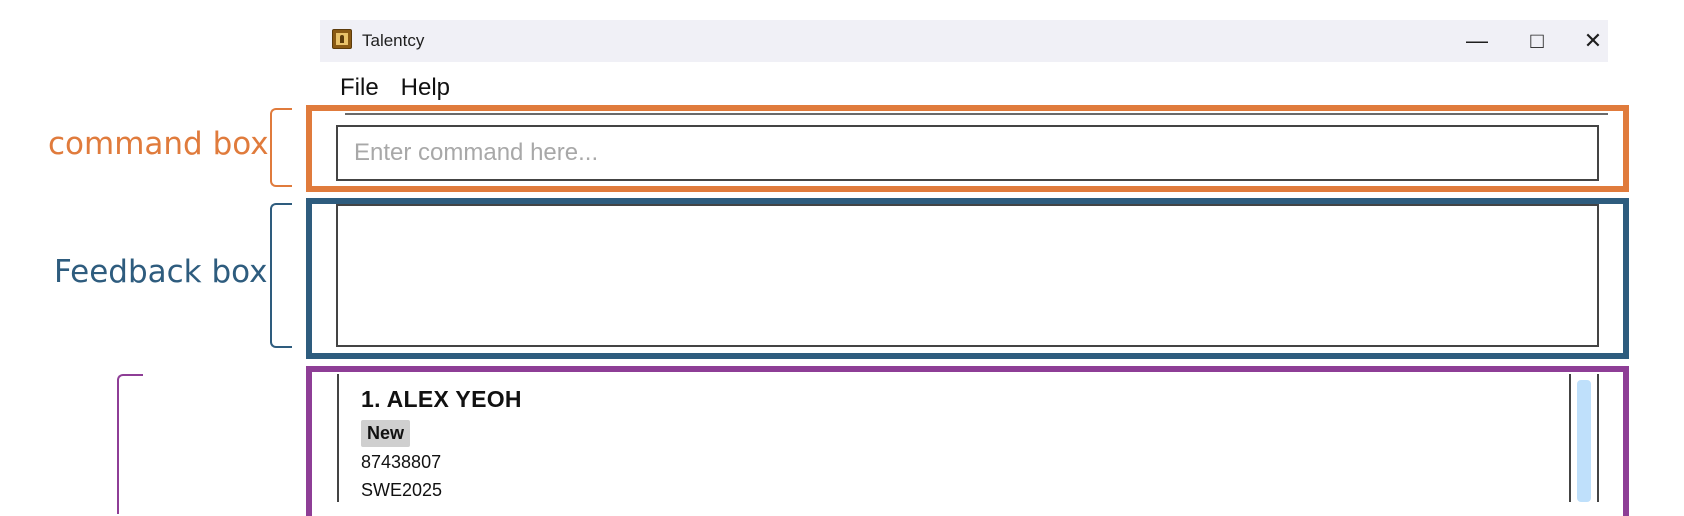  Describe the element at coordinates (964, 41) in the screenshot. I see `title-bar: Talentcy — □ ✕` at that location.